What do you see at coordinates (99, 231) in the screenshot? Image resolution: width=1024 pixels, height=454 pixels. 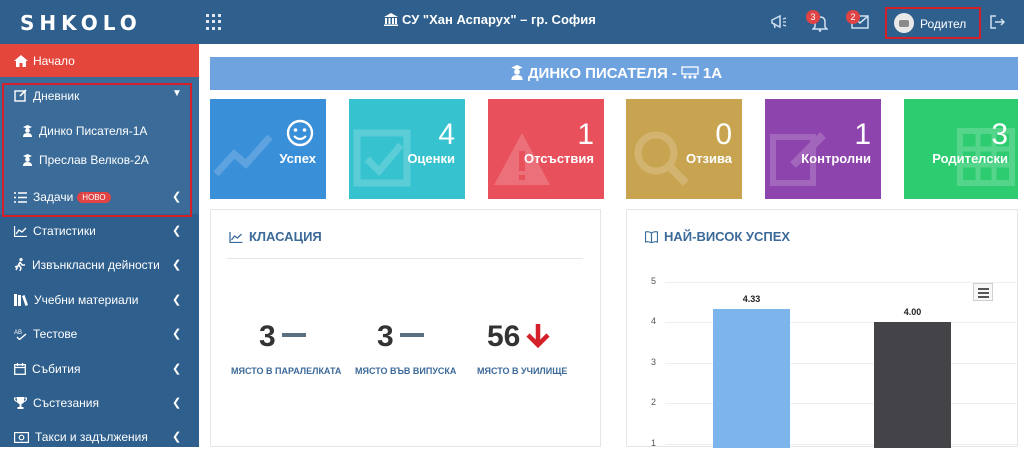 I see `sidebar-item-statistics: Статистики ❮` at bounding box center [99, 231].